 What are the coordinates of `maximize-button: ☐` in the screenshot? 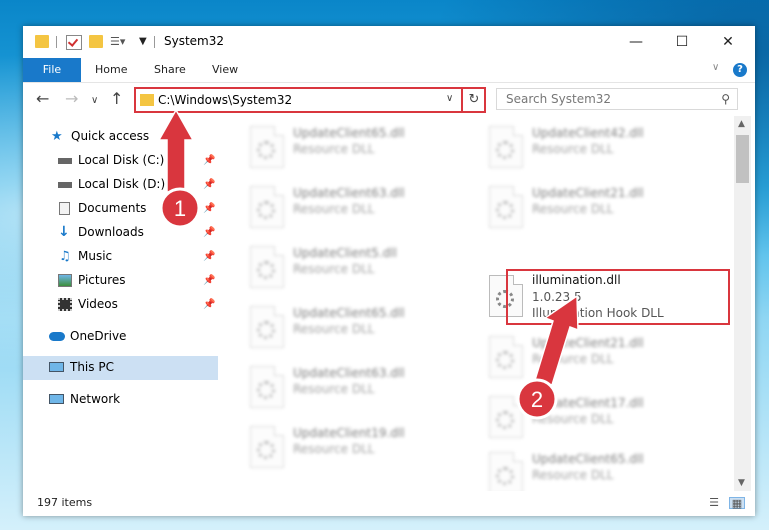 It's located at (682, 42).